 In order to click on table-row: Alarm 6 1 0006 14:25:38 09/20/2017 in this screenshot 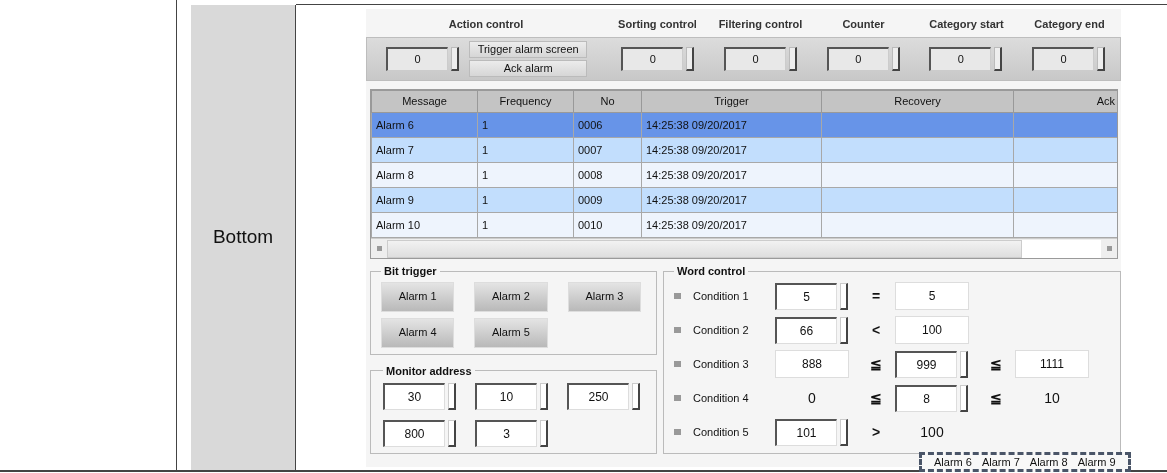, I will do `click(744, 125)`.